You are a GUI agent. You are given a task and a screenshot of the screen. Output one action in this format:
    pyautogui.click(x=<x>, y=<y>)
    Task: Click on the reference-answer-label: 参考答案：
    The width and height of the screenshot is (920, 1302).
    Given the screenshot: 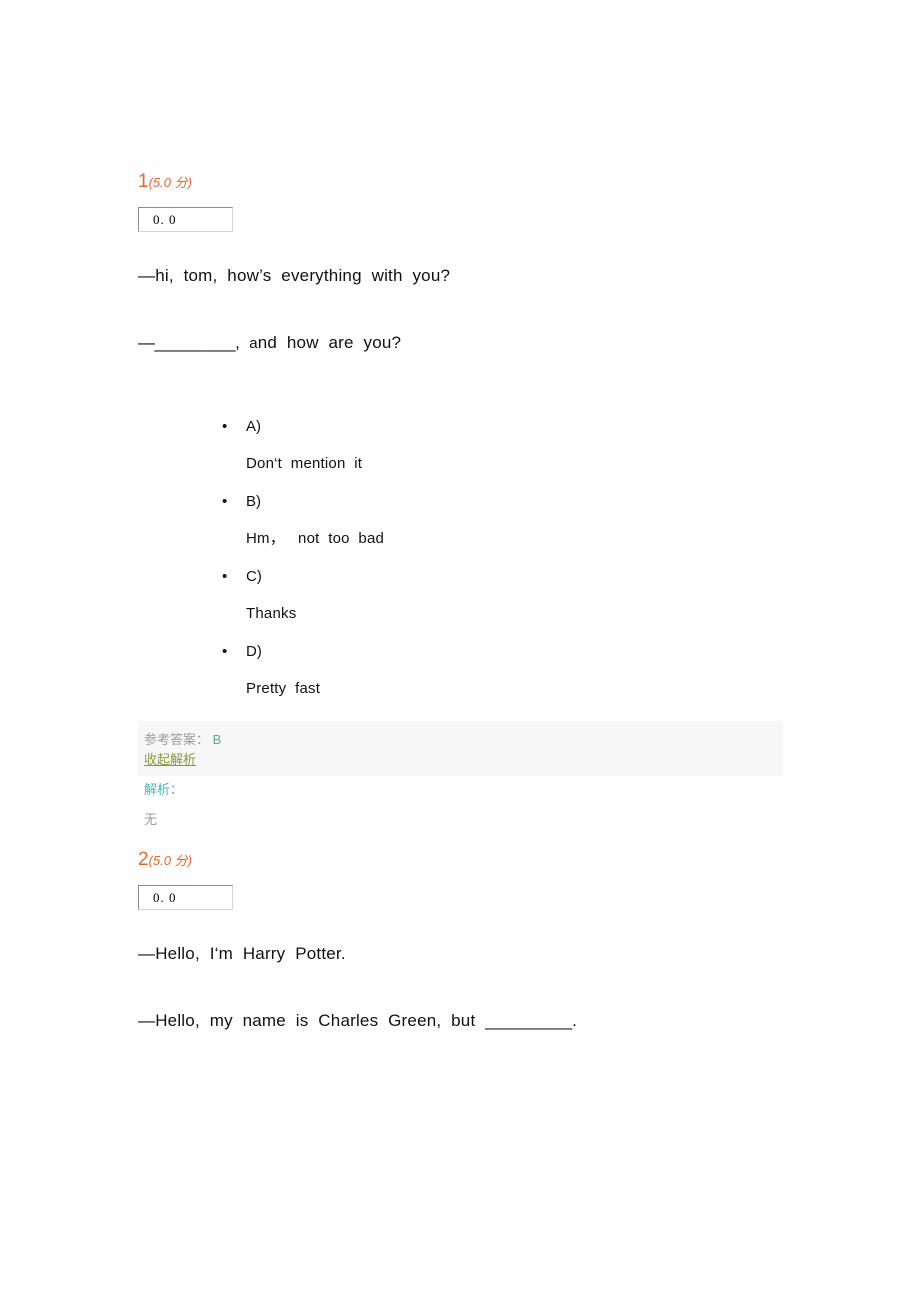 What is the action you would take?
    pyautogui.click(x=177, y=739)
    